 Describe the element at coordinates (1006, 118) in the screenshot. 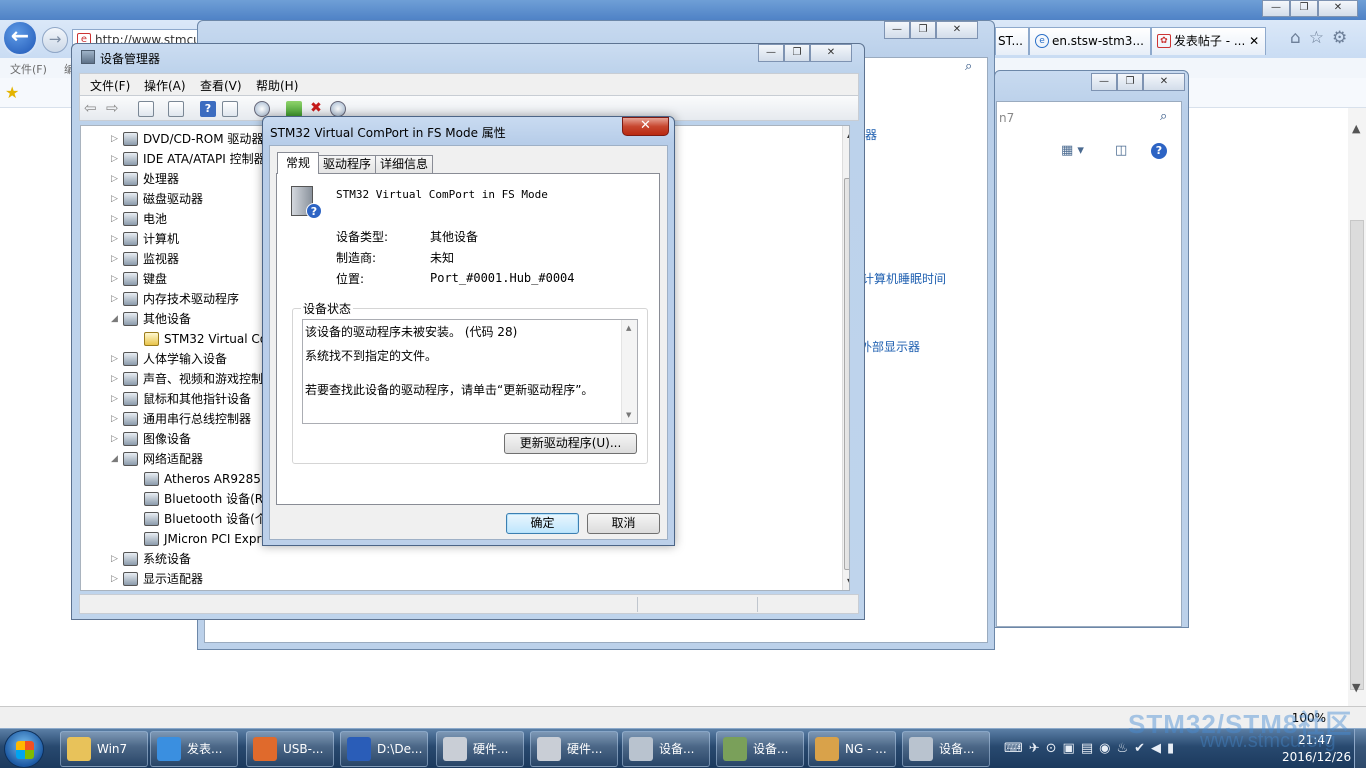

I see `search-box-text: n7` at that location.